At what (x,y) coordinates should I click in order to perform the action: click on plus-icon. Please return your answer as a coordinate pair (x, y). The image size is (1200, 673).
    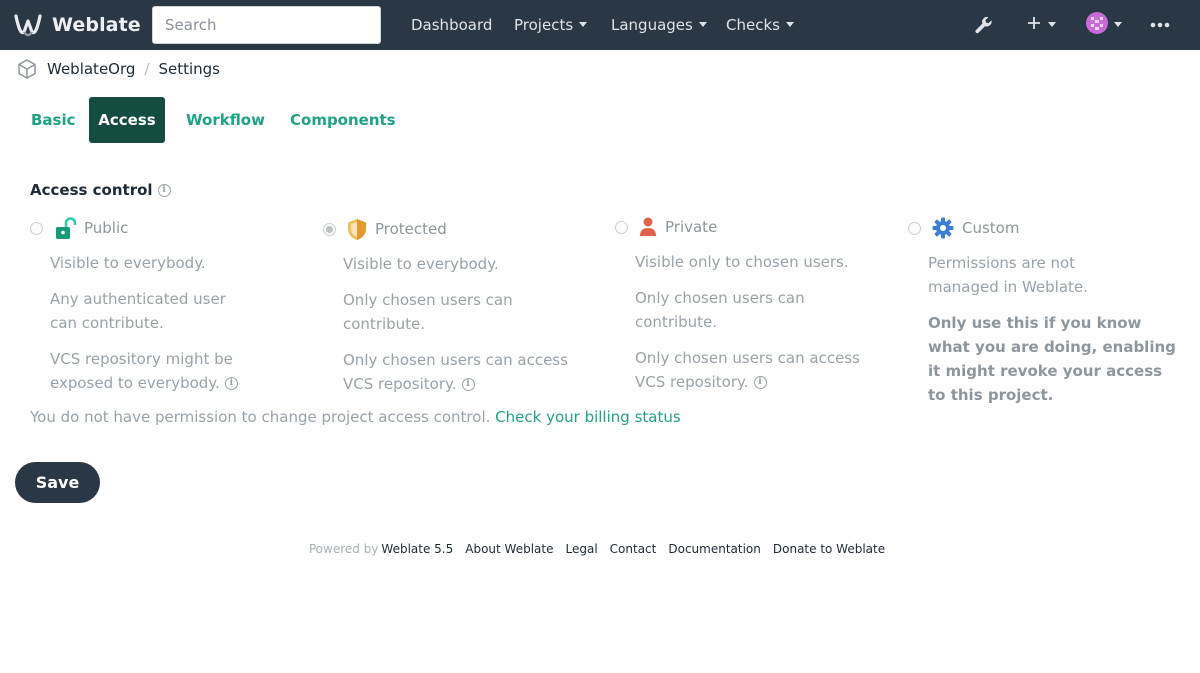
    Looking at the image, I should click on (1034, 25).